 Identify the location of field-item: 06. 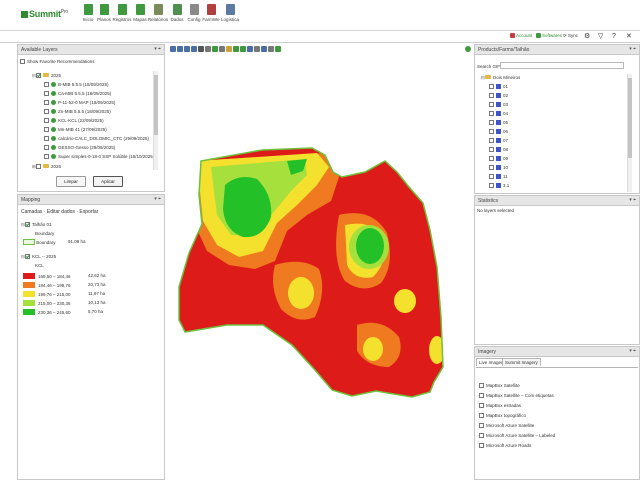
(498, 131).